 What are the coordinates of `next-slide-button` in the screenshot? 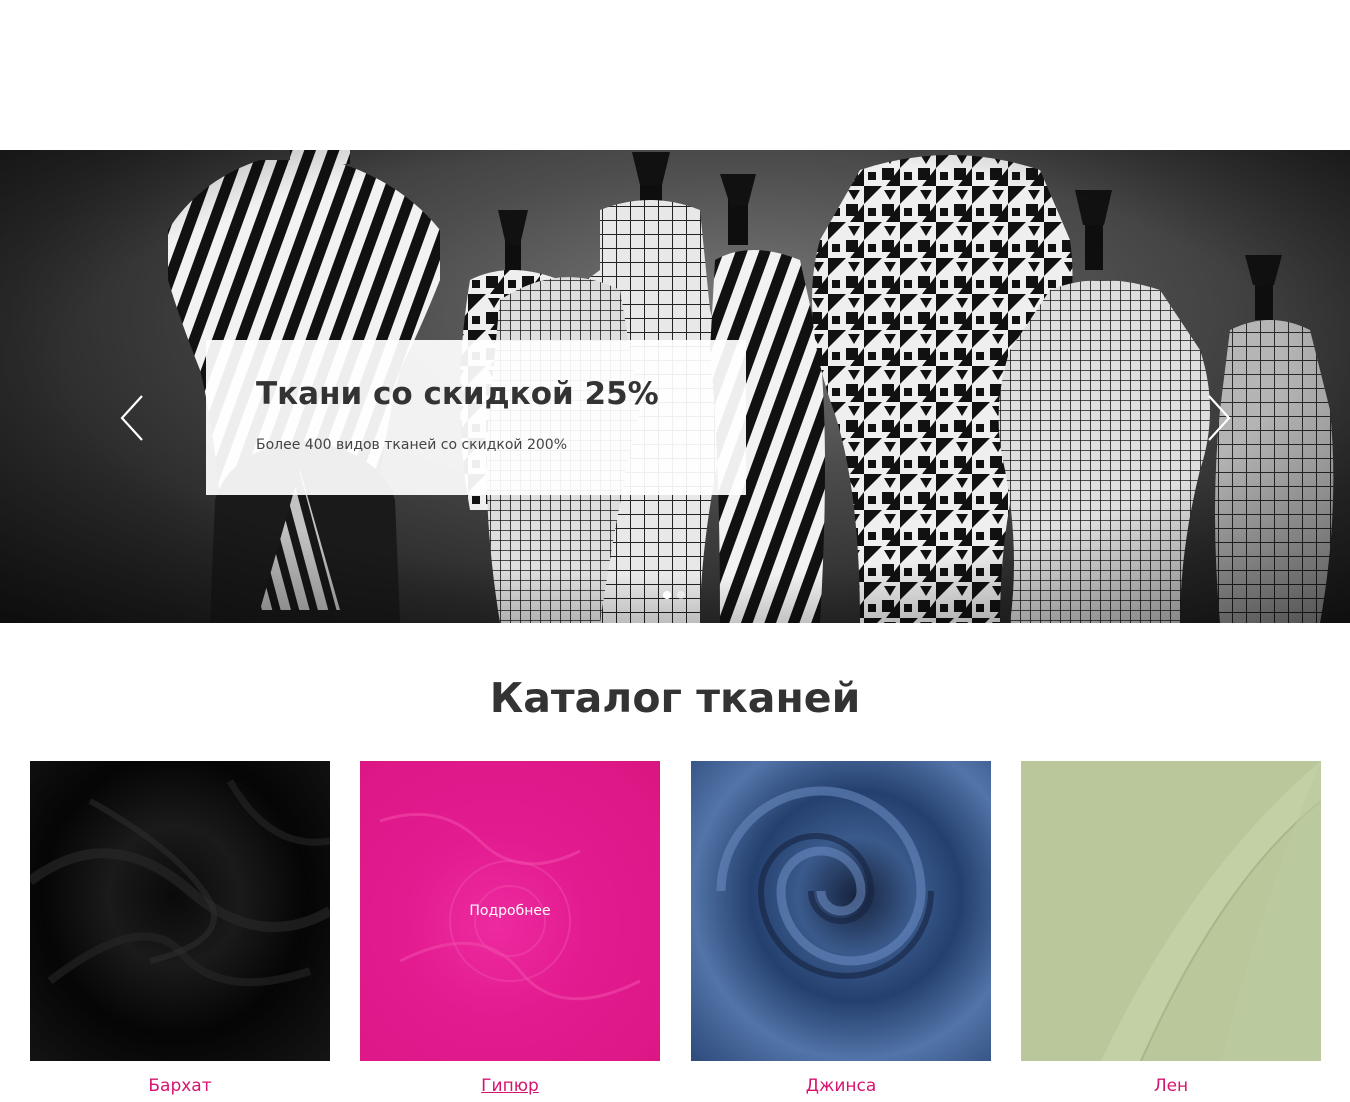 It's located at (1218, 418).